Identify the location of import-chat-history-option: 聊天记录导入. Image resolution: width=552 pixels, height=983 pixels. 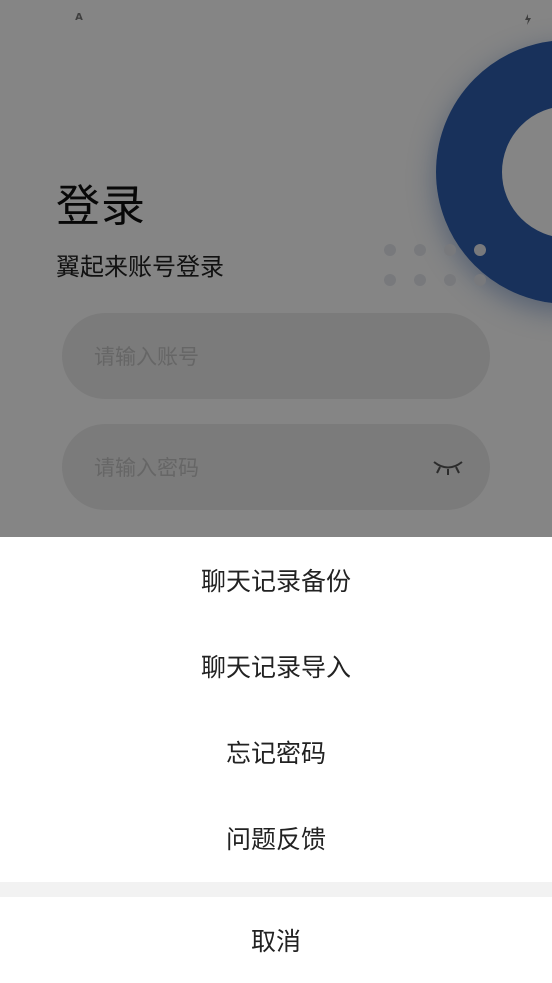
(276, 666).